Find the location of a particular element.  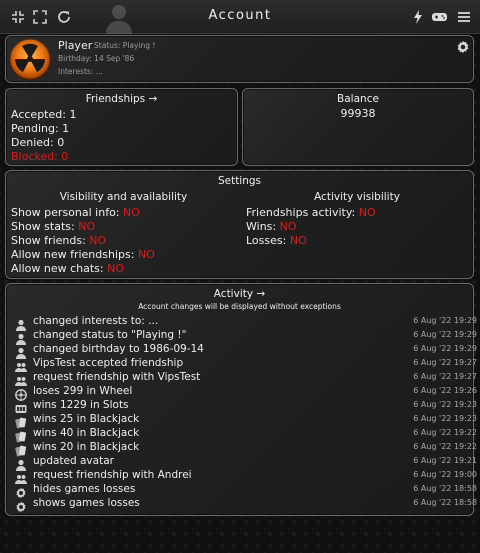

setting-allow-new-chats: Allow new chats: NO is located at coordinates (67, 268).